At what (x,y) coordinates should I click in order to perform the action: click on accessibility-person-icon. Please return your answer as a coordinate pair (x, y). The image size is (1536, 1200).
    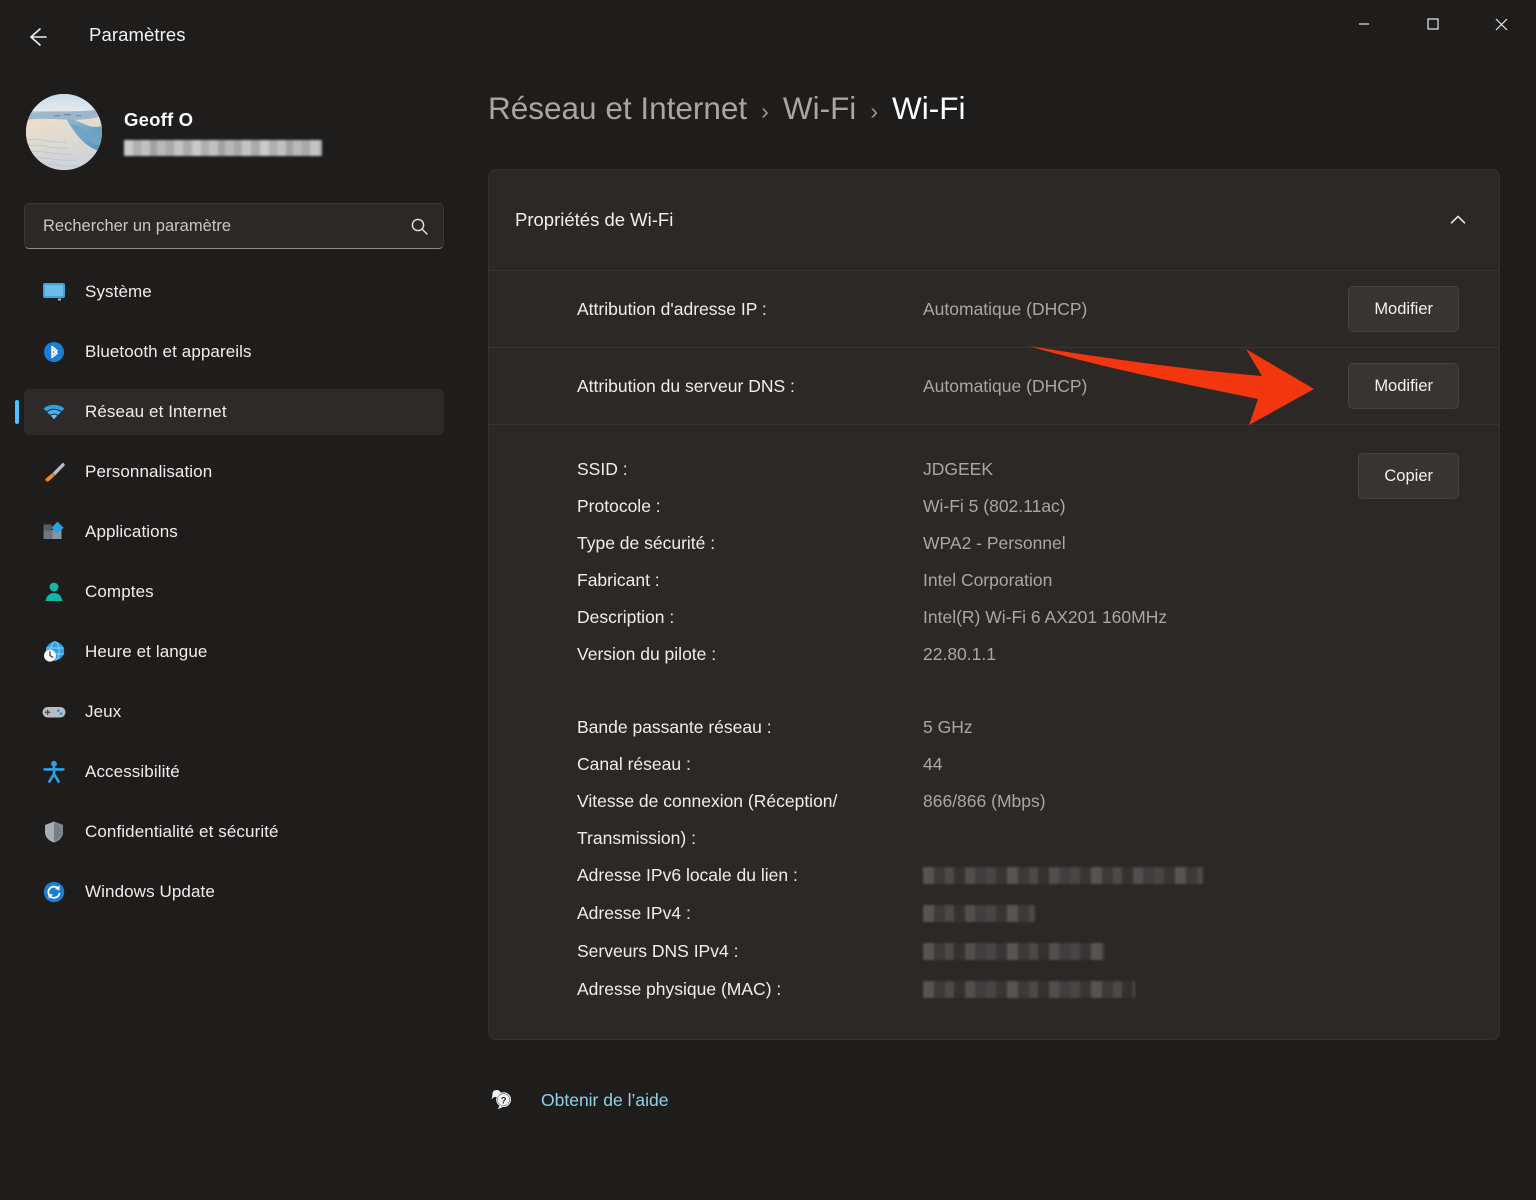
    Looking at the image, I should click on (58, 772).